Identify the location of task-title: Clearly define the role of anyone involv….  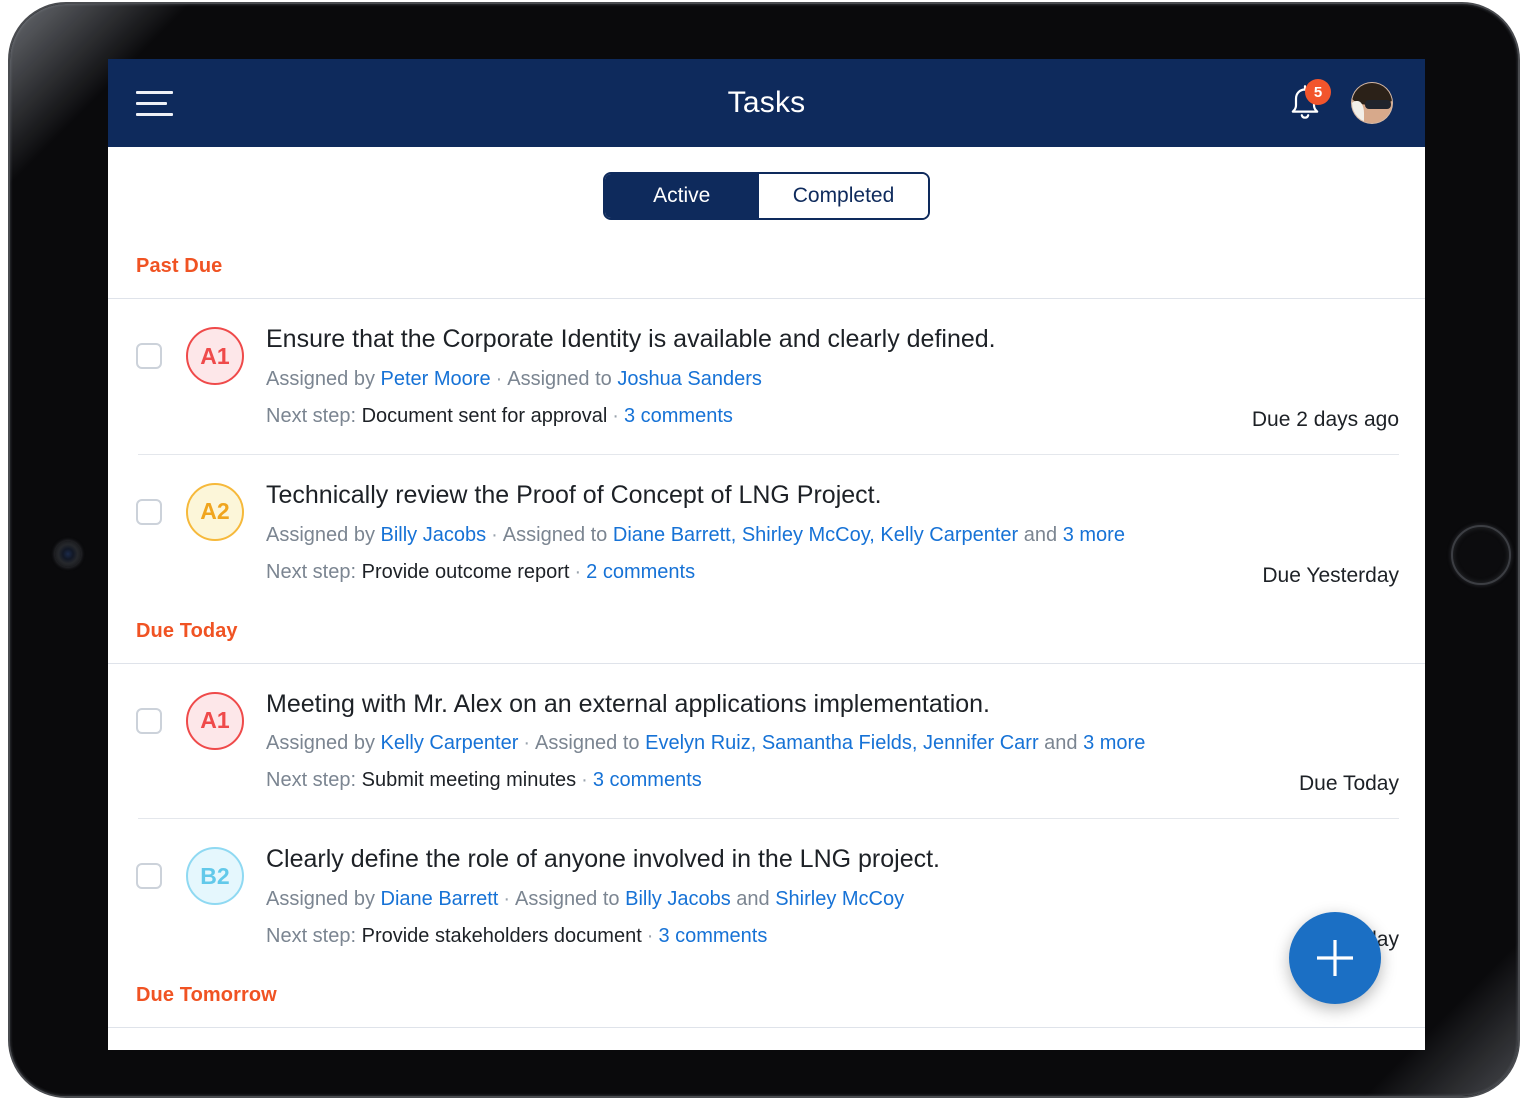
(603, 859).